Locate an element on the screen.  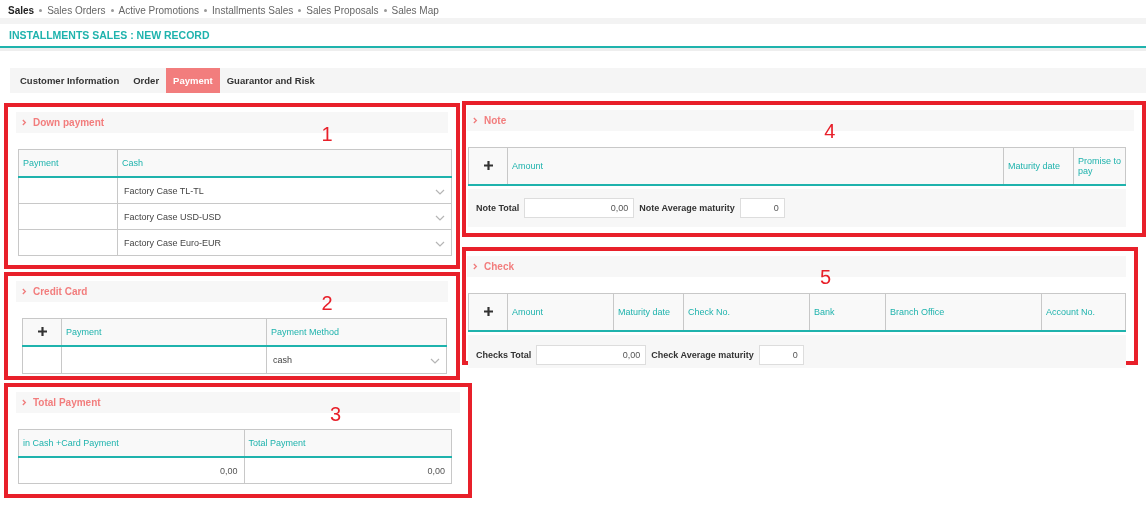
breadcrumb-link: Installments Sales is located at coordinates (253, 10).